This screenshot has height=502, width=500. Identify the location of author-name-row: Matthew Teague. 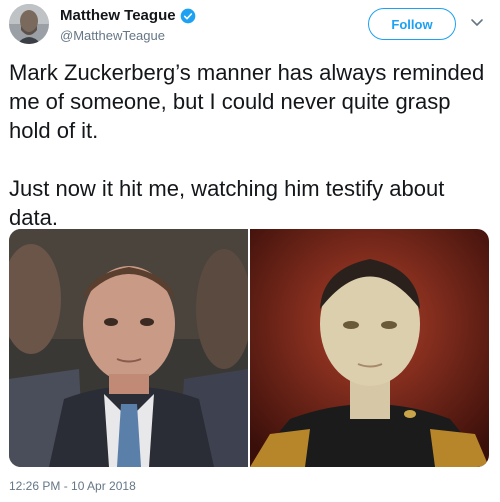
(128, 15).